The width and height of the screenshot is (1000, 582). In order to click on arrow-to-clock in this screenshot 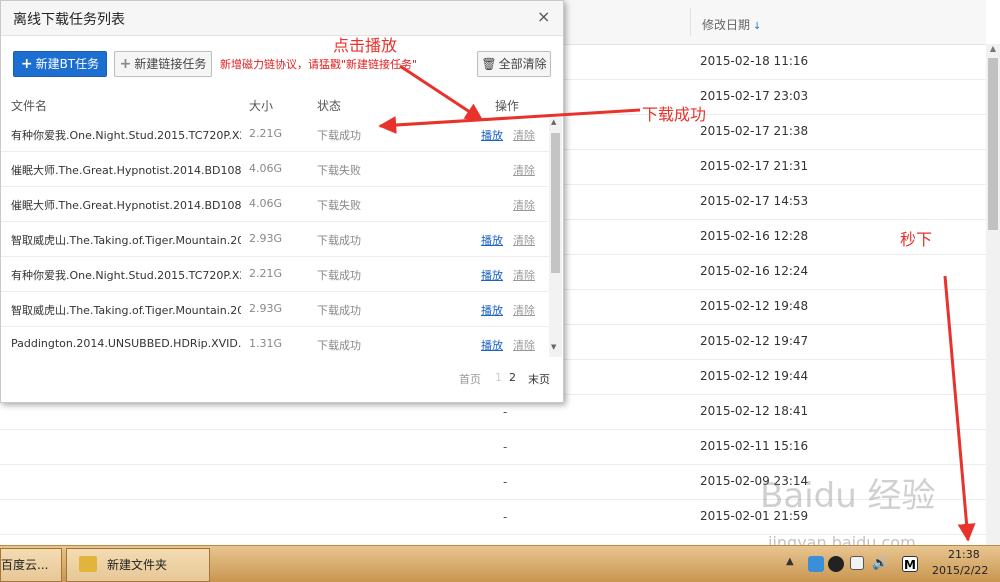, I will do `click(959, 408)`.